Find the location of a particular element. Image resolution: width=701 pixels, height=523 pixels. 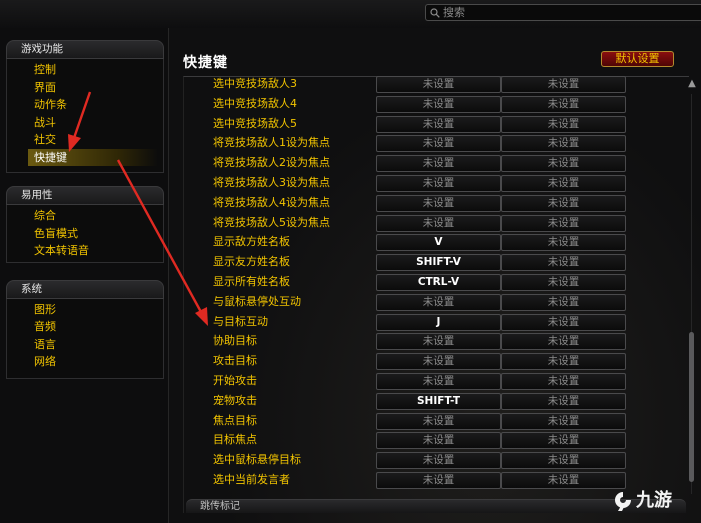

scroll-up-icon: ▲ is located at coordinates (692, 84).